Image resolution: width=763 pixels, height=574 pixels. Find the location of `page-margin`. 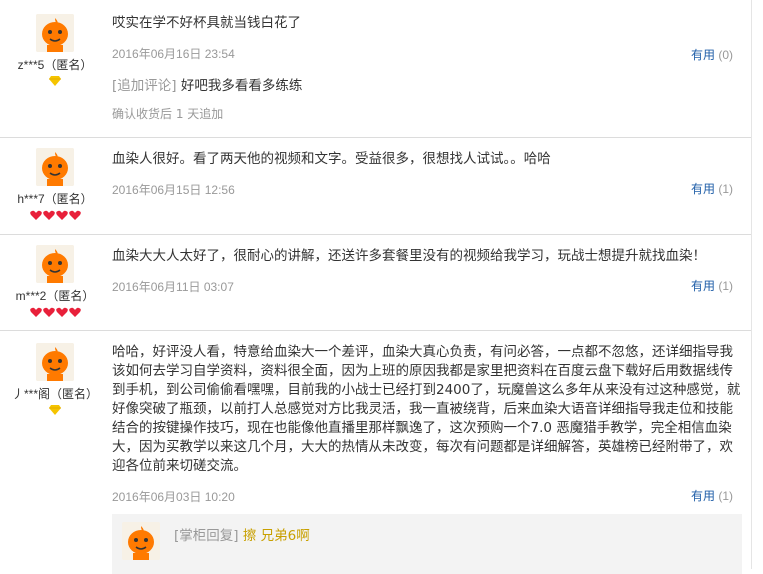

page-margin is located at coordinates (757, 284).